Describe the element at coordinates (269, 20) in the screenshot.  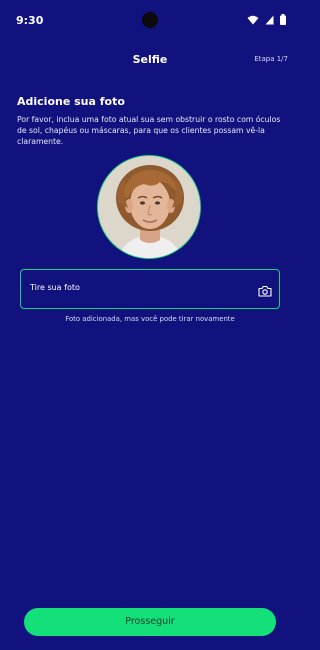
I see `signal-icon` at that location.